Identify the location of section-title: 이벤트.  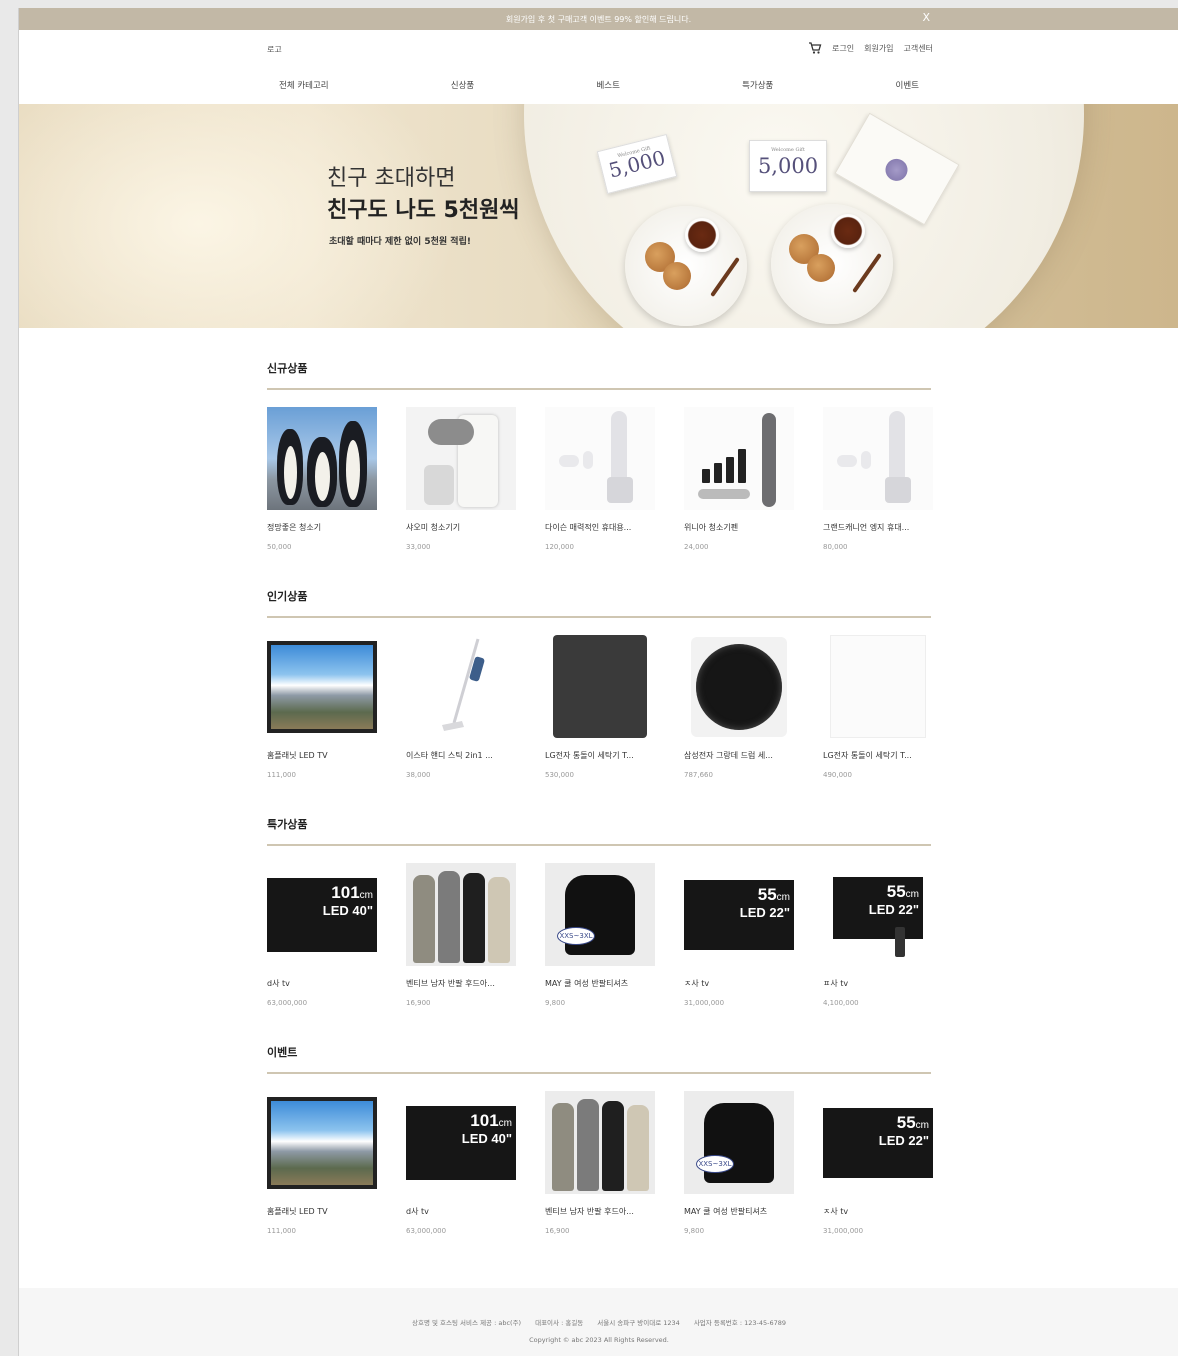
(282, 1052).